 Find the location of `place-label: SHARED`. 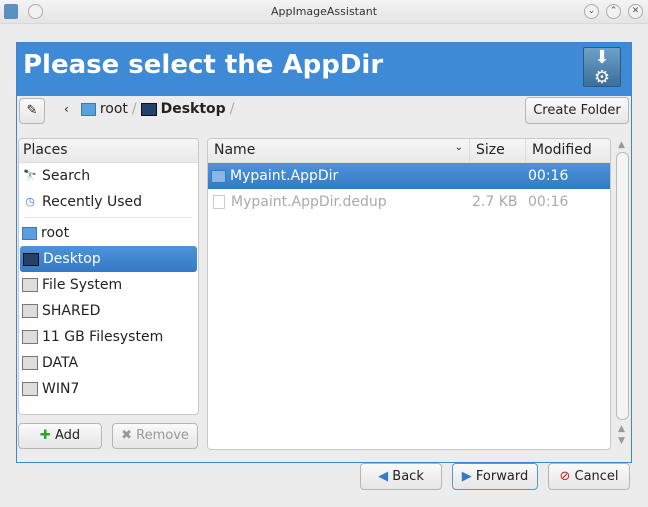

place-label: SHARED is located at coordinates (71, 311).